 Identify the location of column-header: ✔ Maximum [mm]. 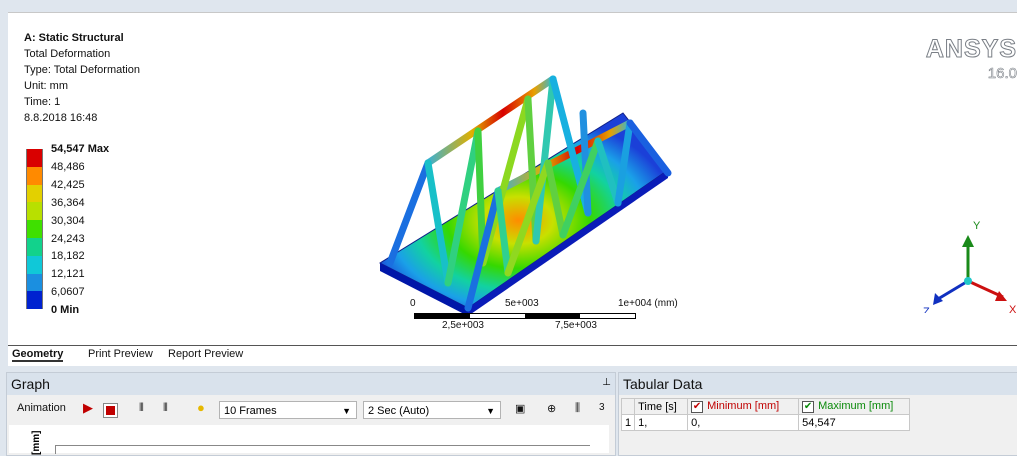
(854, 406).